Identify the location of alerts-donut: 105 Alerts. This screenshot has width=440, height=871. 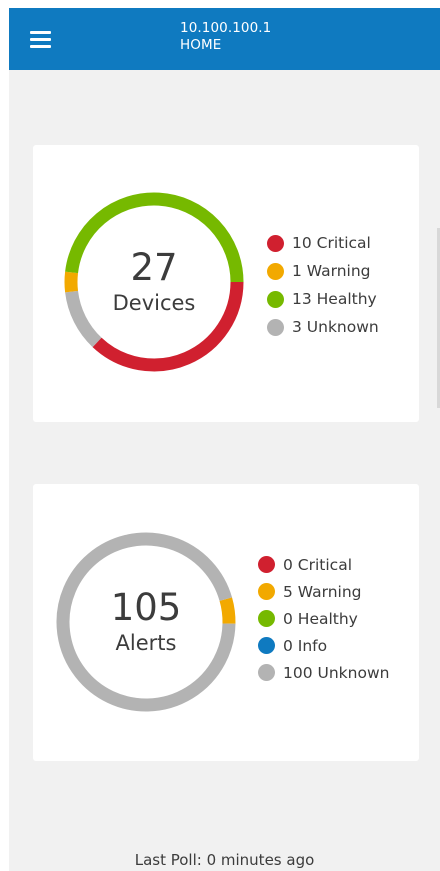
(146, 622).